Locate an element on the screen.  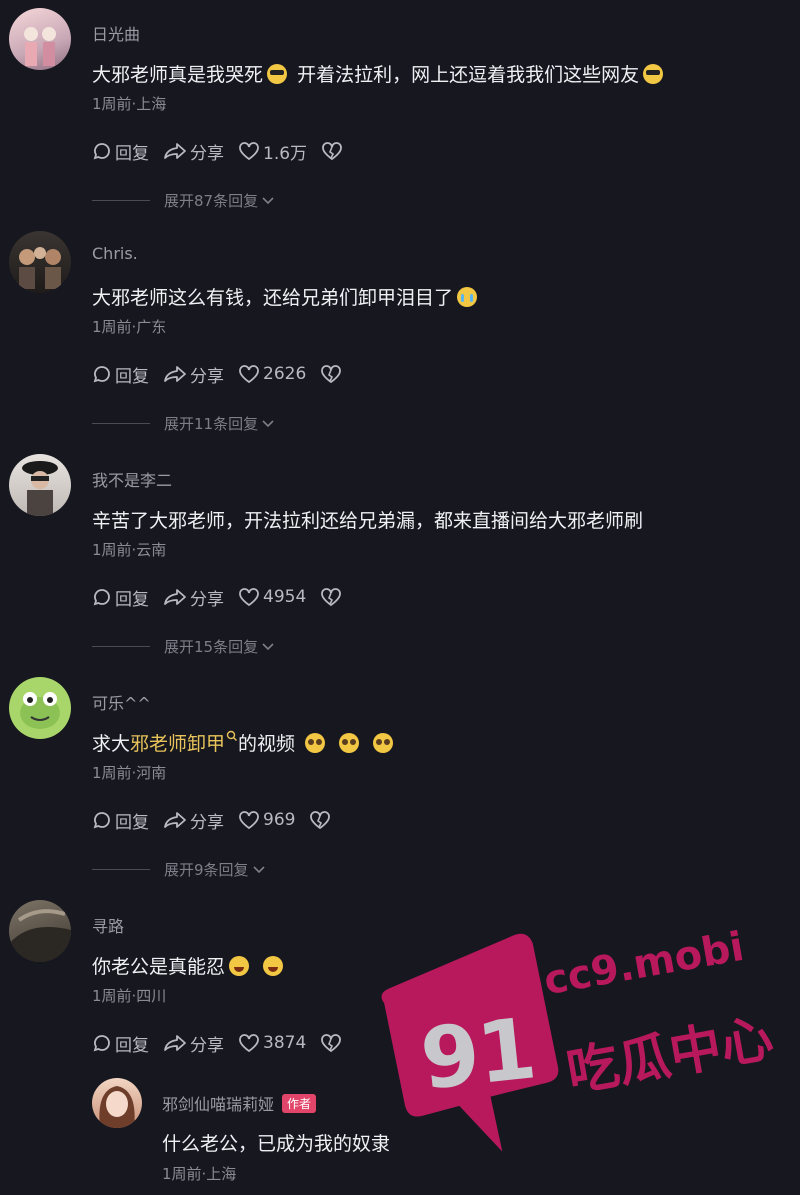
highlighted-text: 邪老师卸甲 is located at coordinates (178, 744).